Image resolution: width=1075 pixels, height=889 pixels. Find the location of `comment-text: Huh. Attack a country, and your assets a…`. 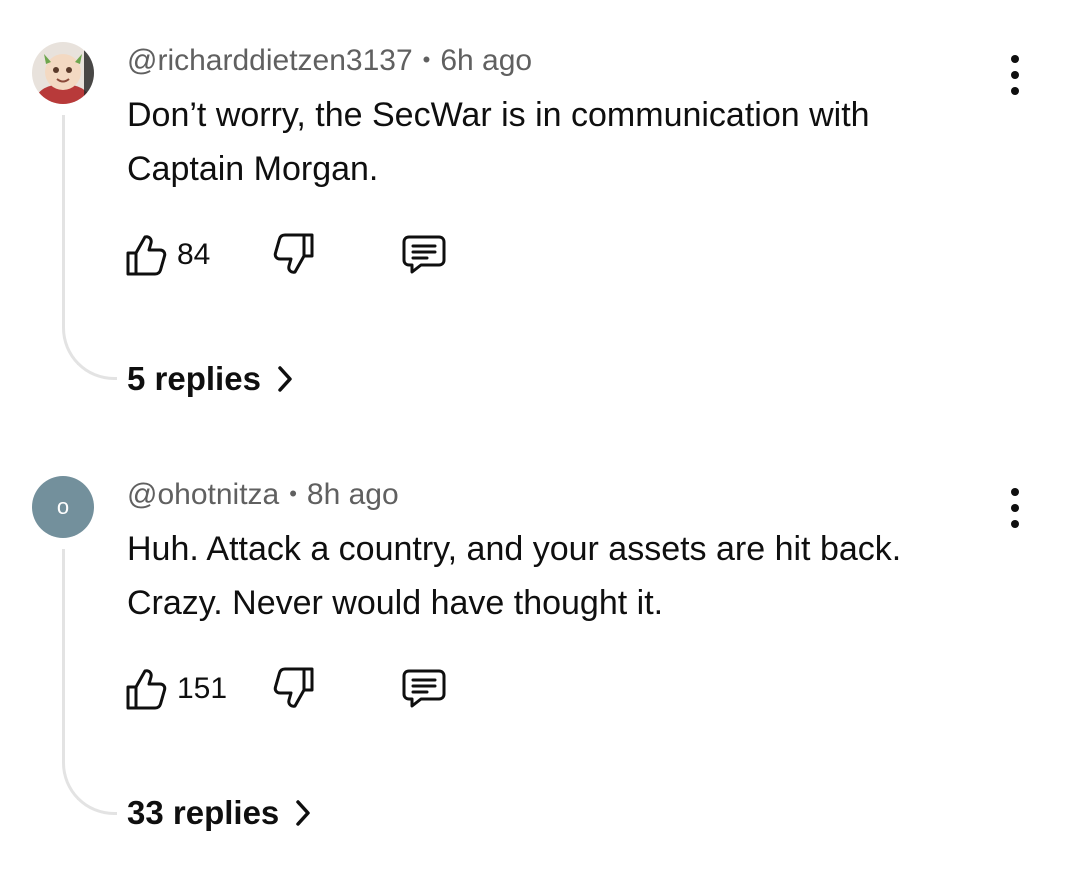

comment-text: Huh. Attack a country, and your assets a… is located at coordinates (567, 576).